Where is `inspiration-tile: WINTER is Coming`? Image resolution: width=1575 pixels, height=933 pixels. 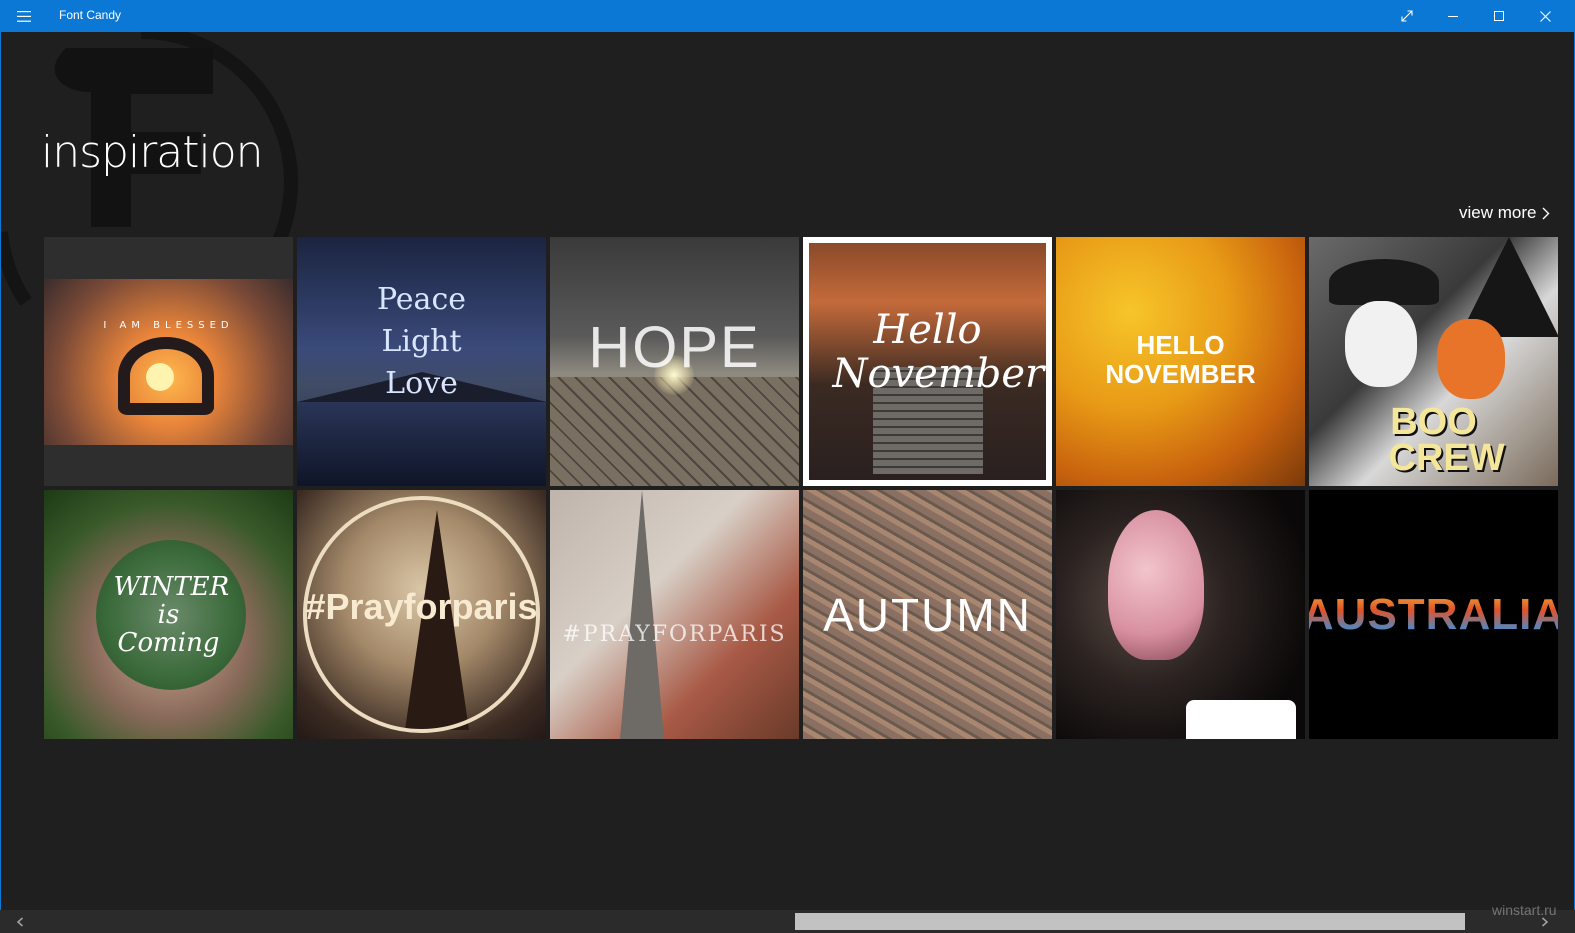 inspiration-tile: WINTER is Coming is located at coordinates (168, 614).